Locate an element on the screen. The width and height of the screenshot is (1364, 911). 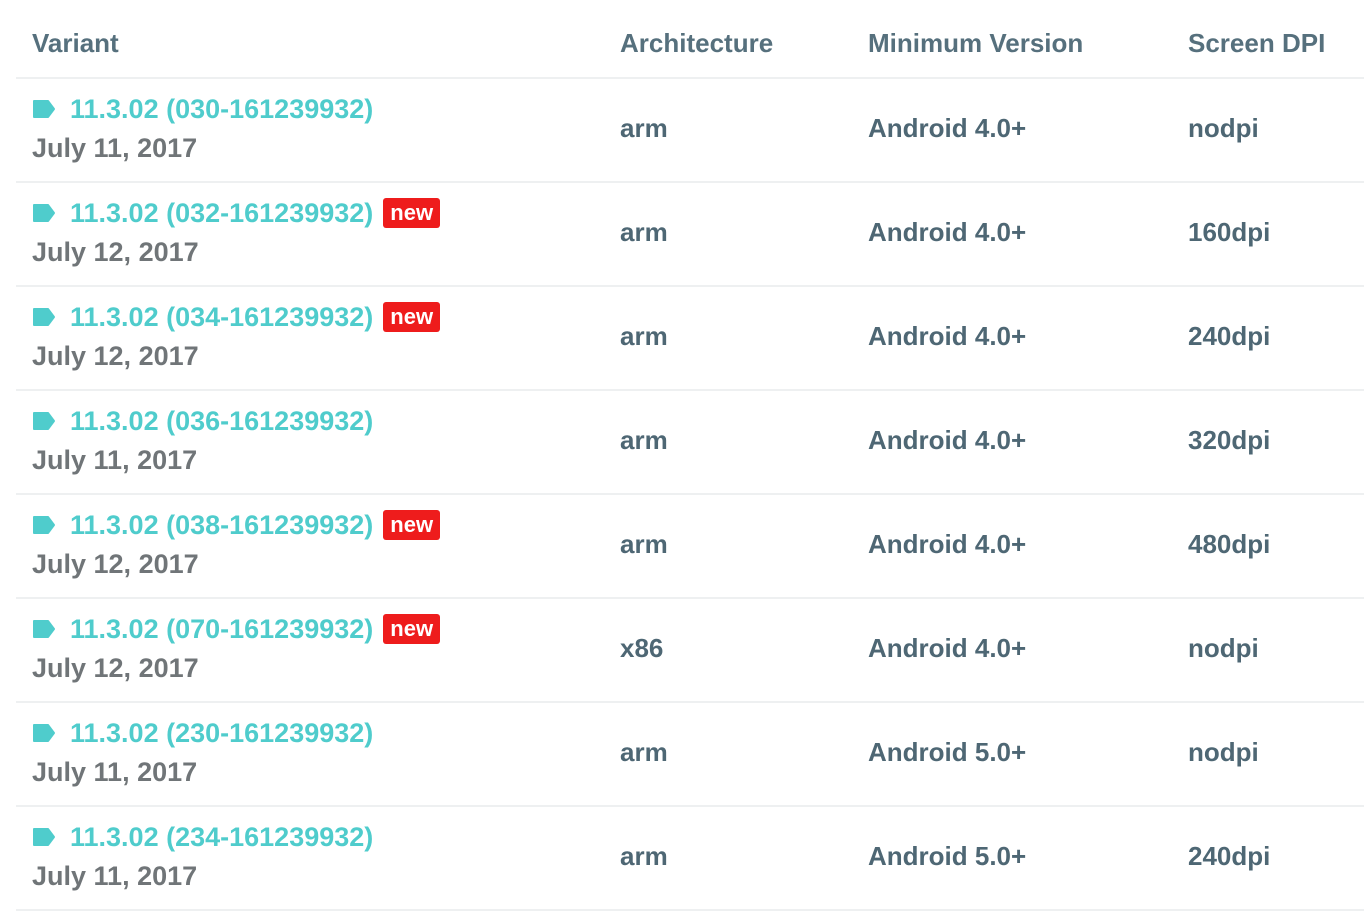
screen-dpi-cell: 160dpi is located at coordinates (1229, 232).